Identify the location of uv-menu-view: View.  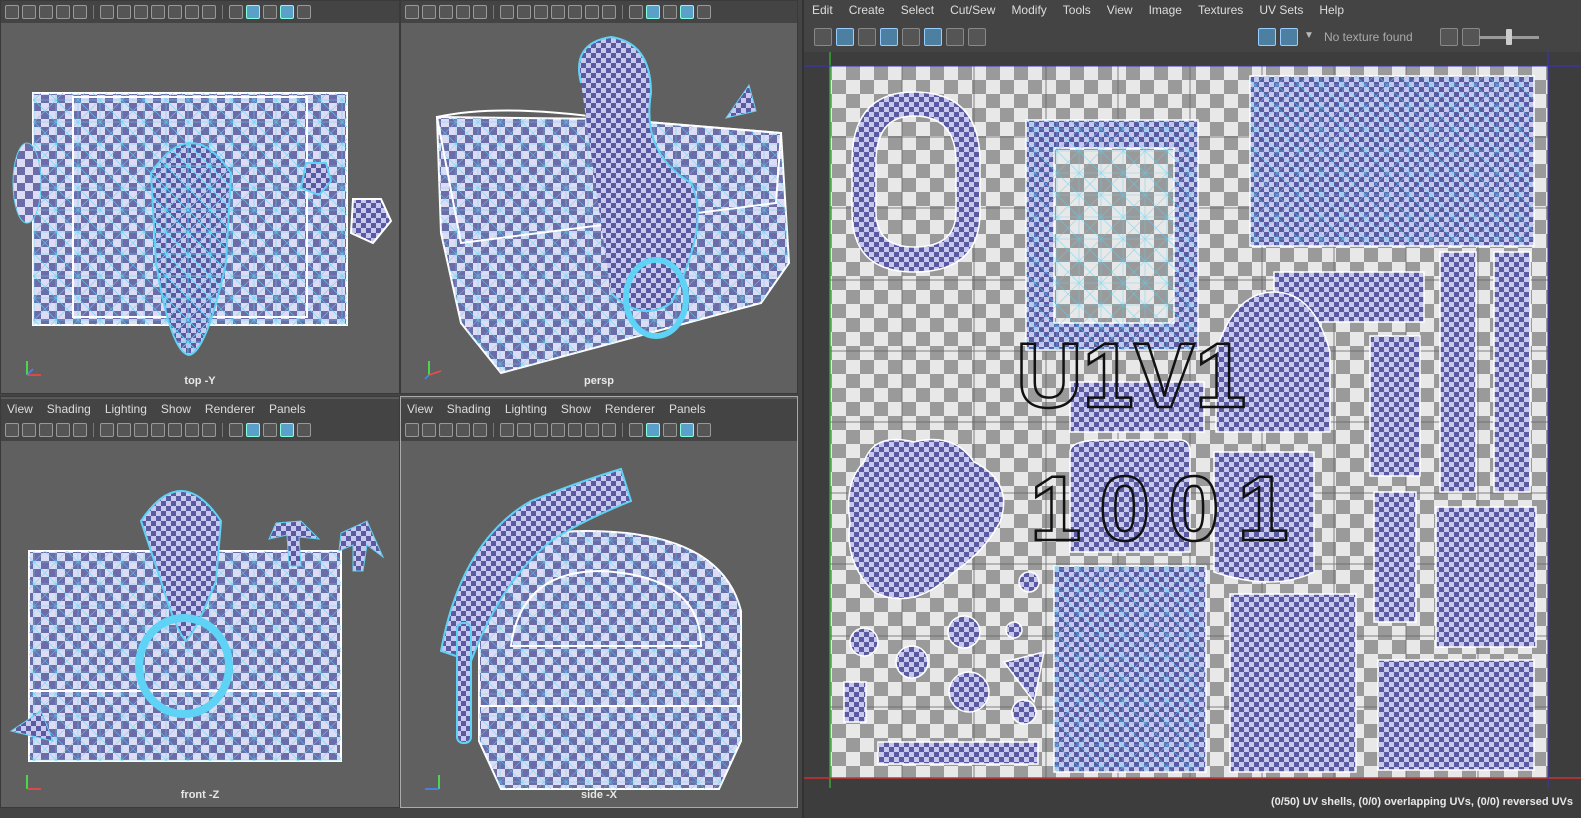
(1120, 10).